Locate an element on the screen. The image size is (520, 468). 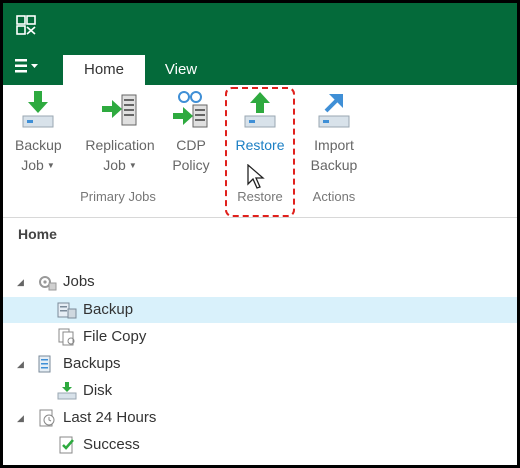
cdp-policy-label-line1: CDP is located at coordinates (191, 145).